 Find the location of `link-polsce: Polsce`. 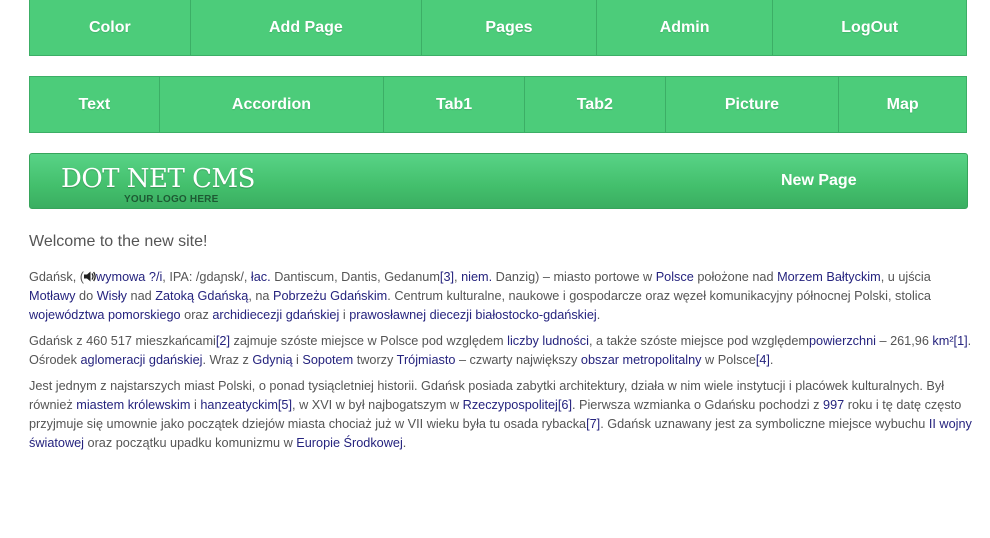

link-polsce: Polsce is located at coordinates (675, 277).